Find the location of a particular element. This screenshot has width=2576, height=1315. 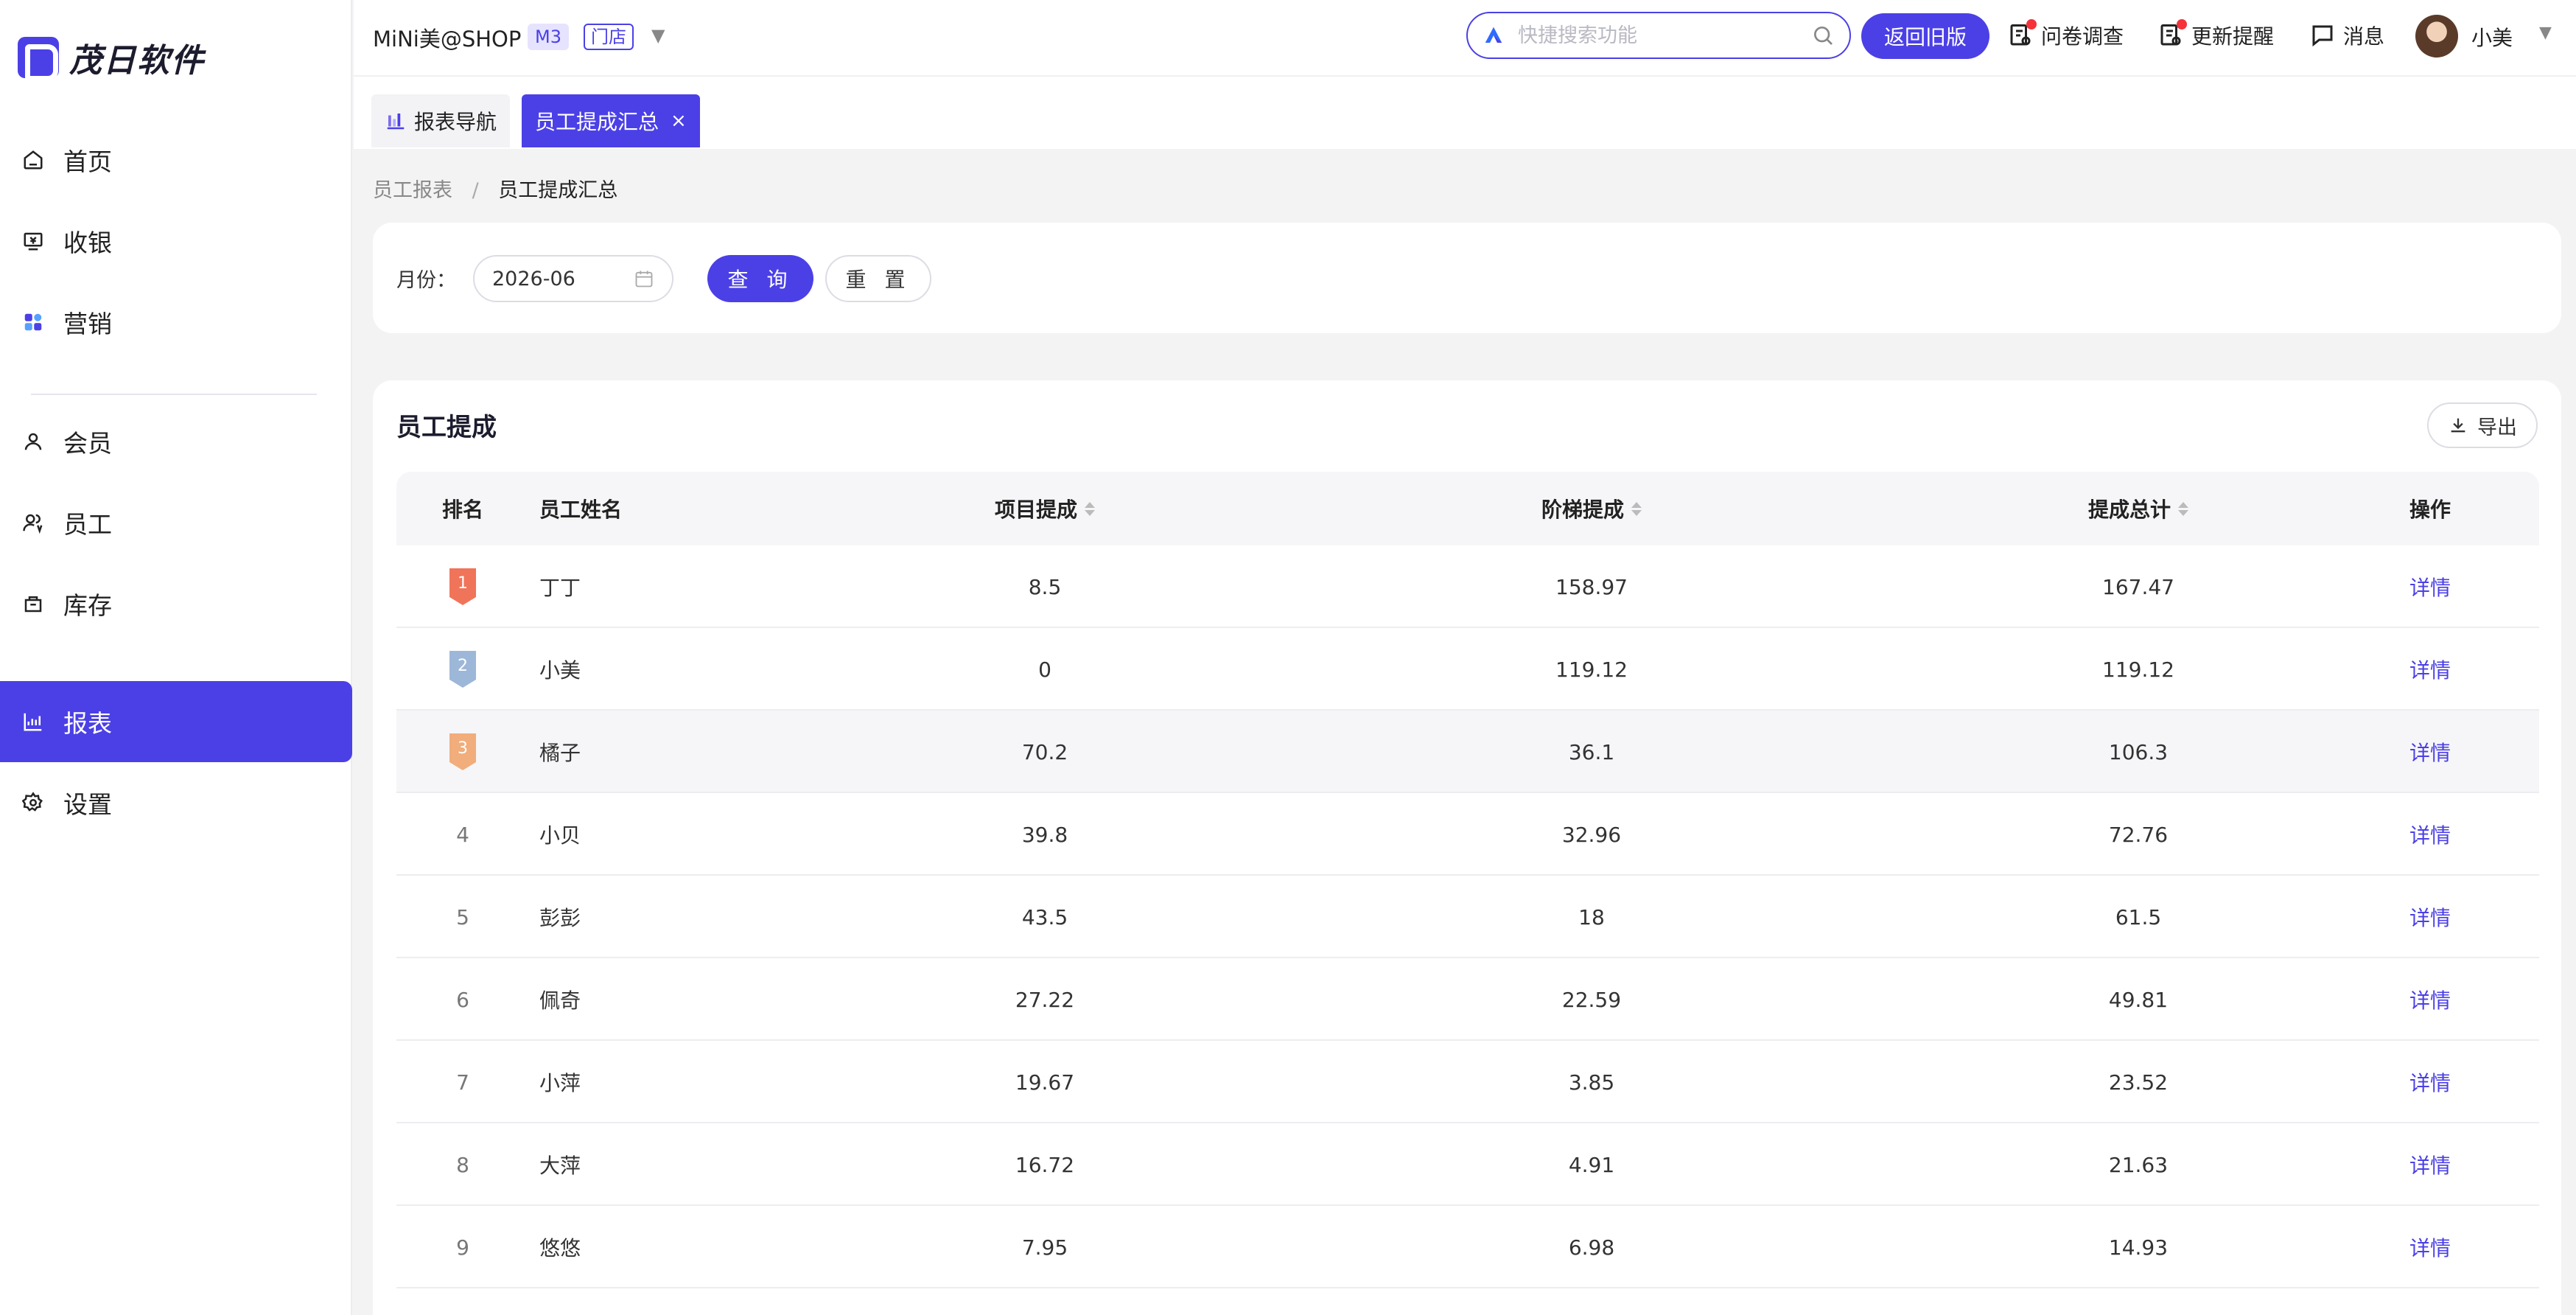

quick-search is located at coordinates (1659, 35).